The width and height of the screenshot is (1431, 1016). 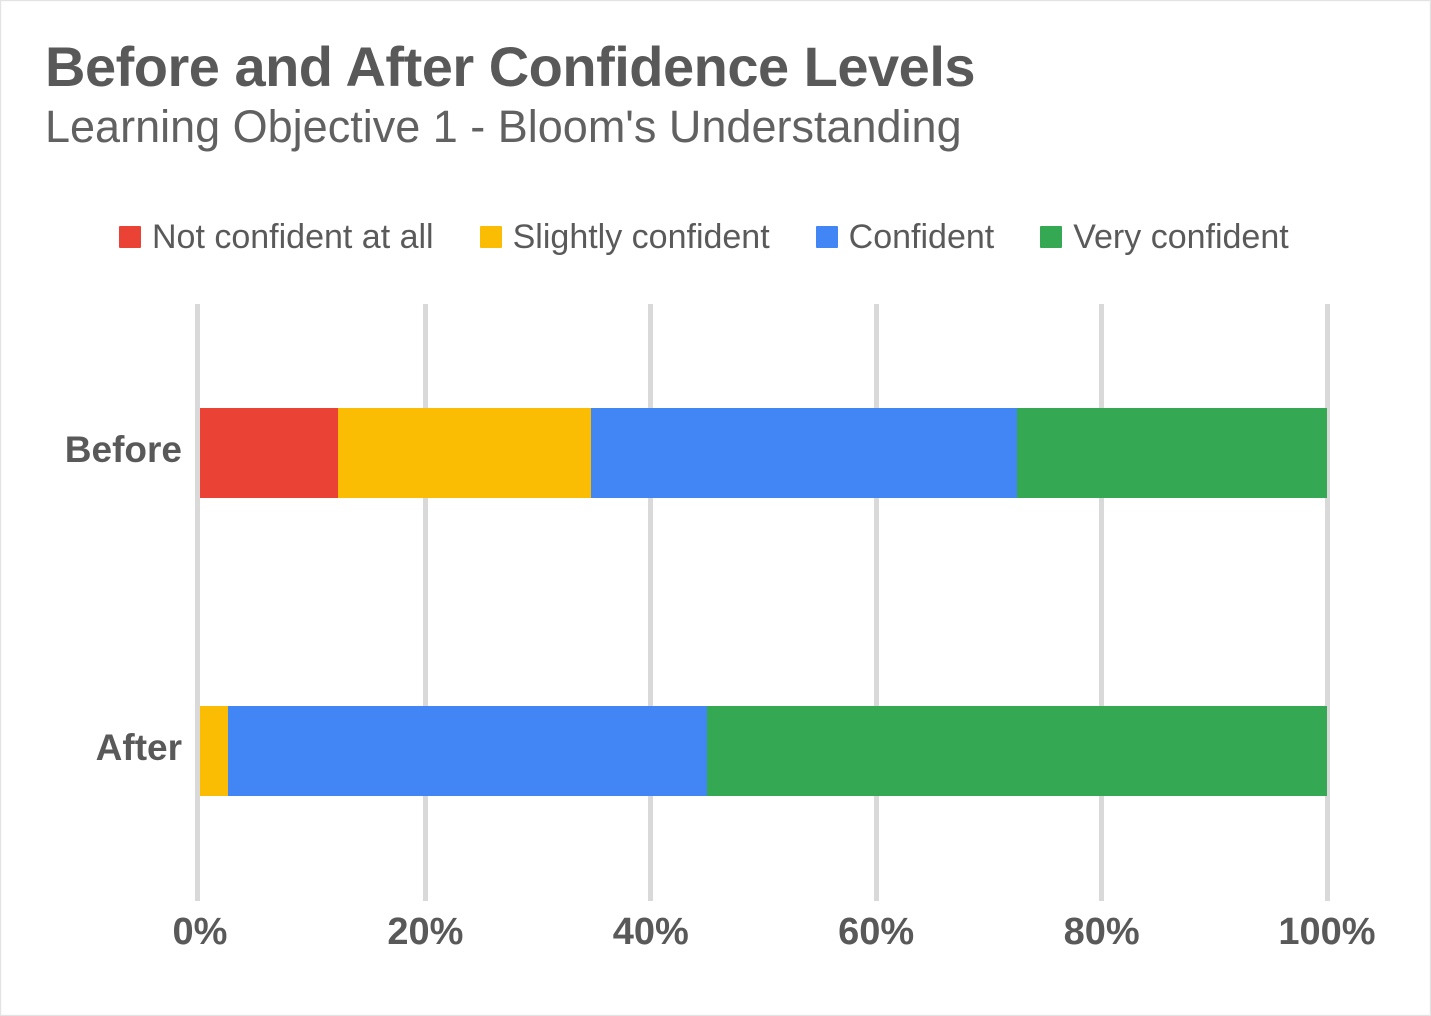 I want to click on legend-label: Not confident at all, so click(x=293, y=237).